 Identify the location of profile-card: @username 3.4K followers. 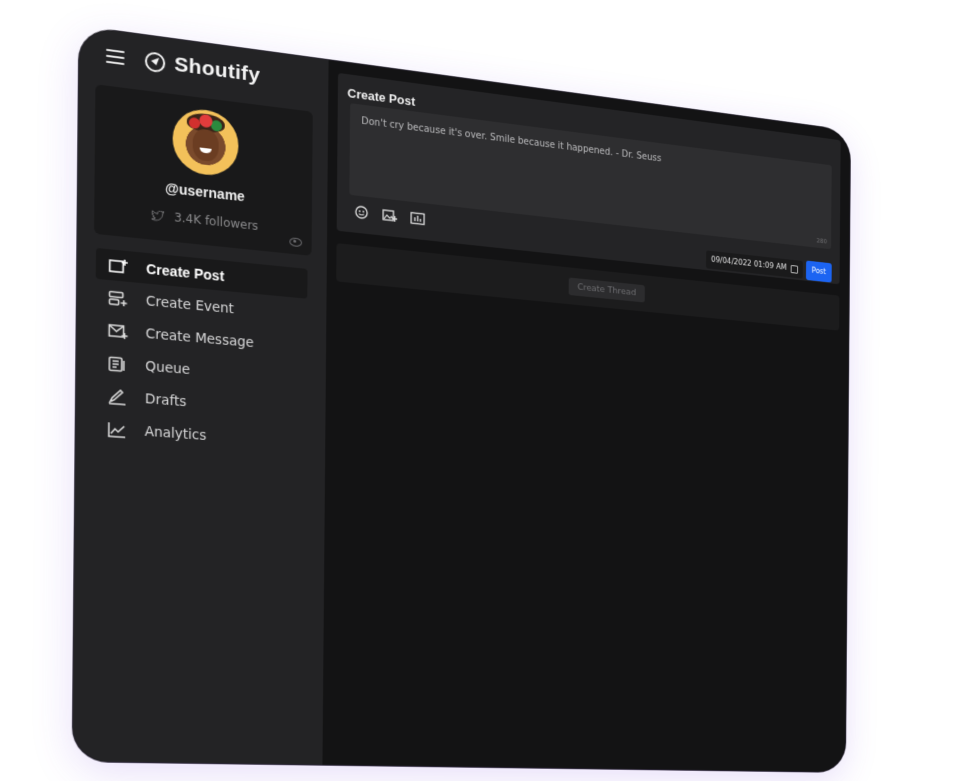
(203, 170).